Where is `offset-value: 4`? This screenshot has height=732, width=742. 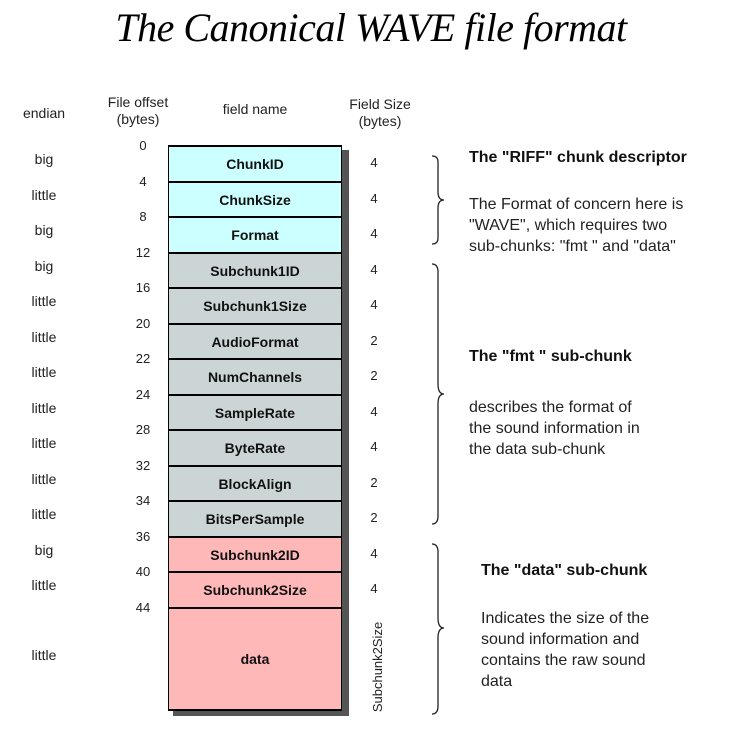
offset-value: 4 is located at coordinates (143, 181).